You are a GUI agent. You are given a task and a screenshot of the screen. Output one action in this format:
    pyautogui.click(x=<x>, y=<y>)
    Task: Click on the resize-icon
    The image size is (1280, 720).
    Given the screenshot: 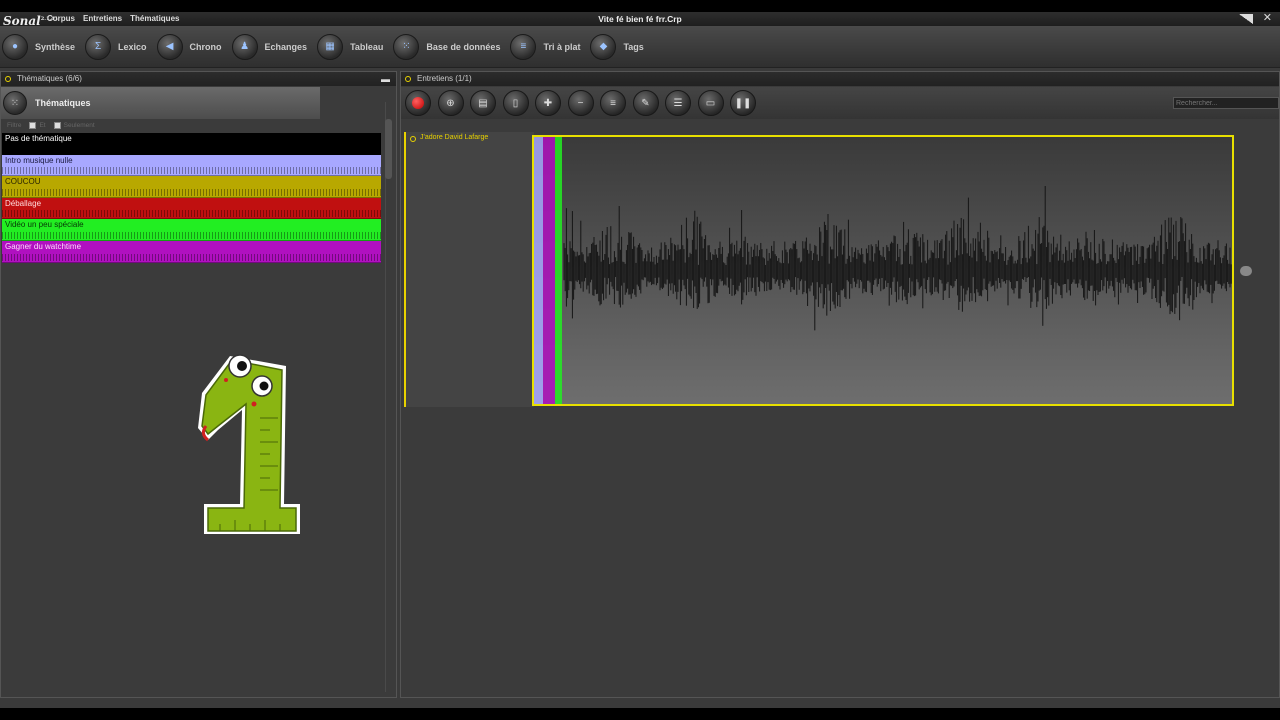 What is the action you would take?
    pyautogui.click(x=1245, y=18)
    